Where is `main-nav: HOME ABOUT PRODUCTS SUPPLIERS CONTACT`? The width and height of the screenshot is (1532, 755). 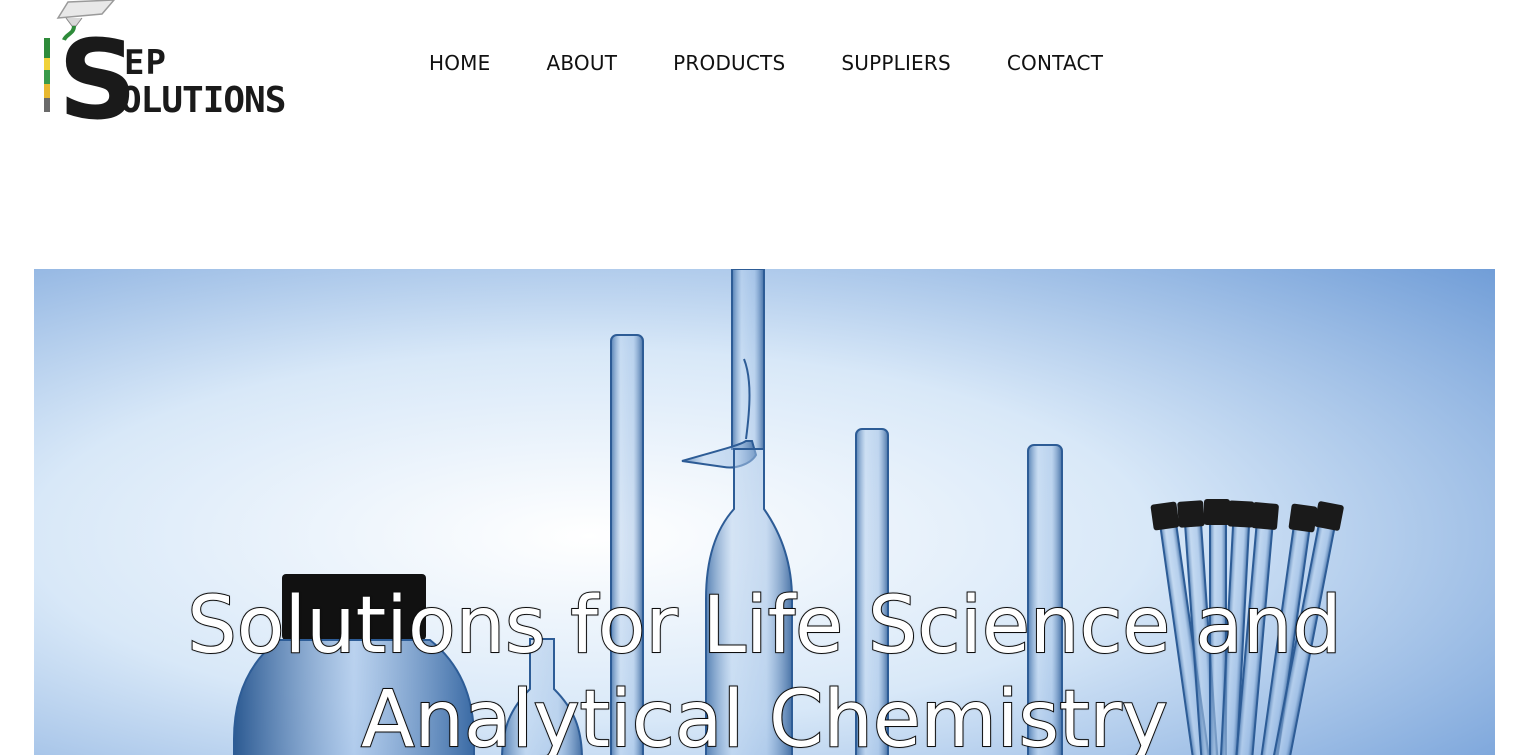 main-nav: HOME ABOUT PRODUCTS SUPPLIERS CONTACT is located at coordinates (766, 63).